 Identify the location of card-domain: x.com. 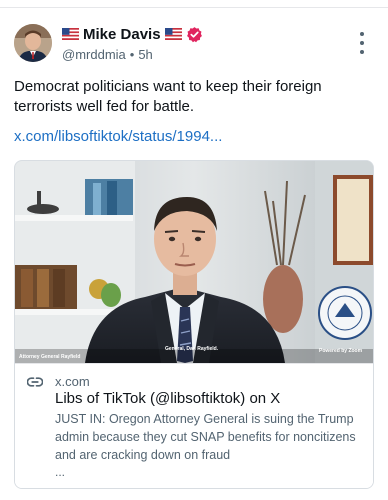
(72, 381).